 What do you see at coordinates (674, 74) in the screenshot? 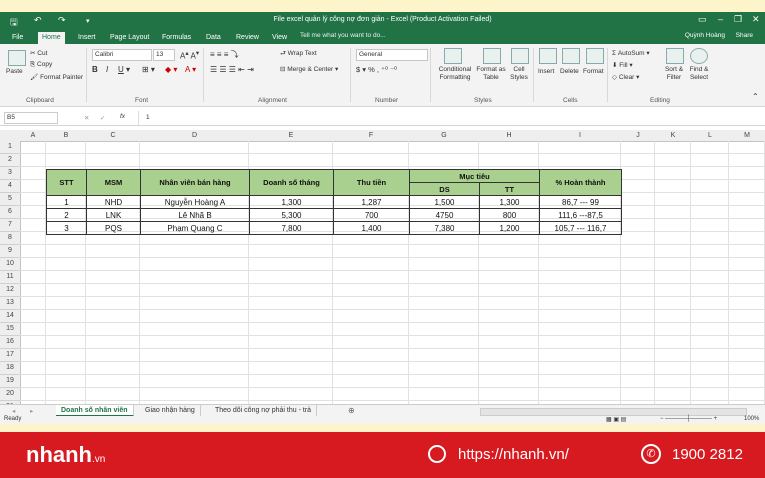
I see `sort-filter-button: Sort & Filter` at bounding box center [674, 74].